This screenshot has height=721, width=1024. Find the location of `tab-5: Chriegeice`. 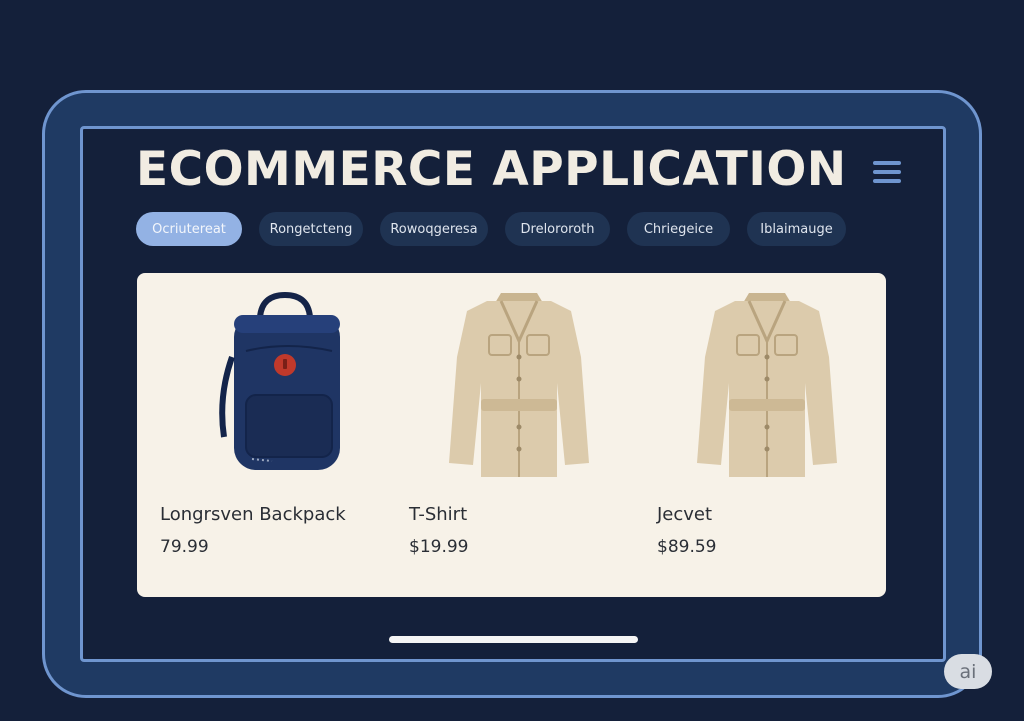

tab-5: Chriegeice is located at coordinates (678, 229).